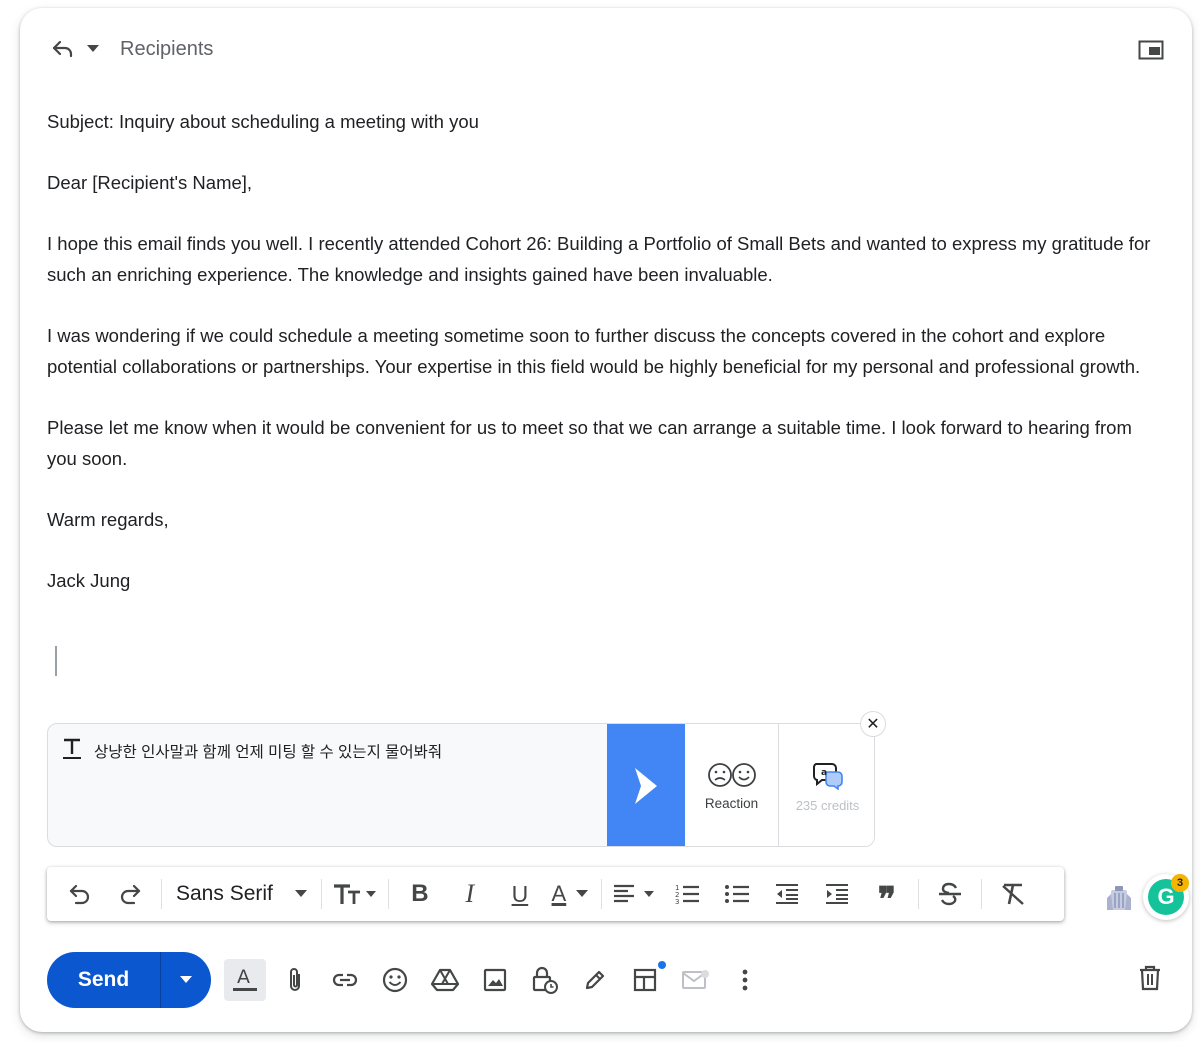 The width and height of the screenshot is (1200, 1042). Describe the element at coordinates (445, 980) in the screenshot. I see `google-drive-icon` at that location.